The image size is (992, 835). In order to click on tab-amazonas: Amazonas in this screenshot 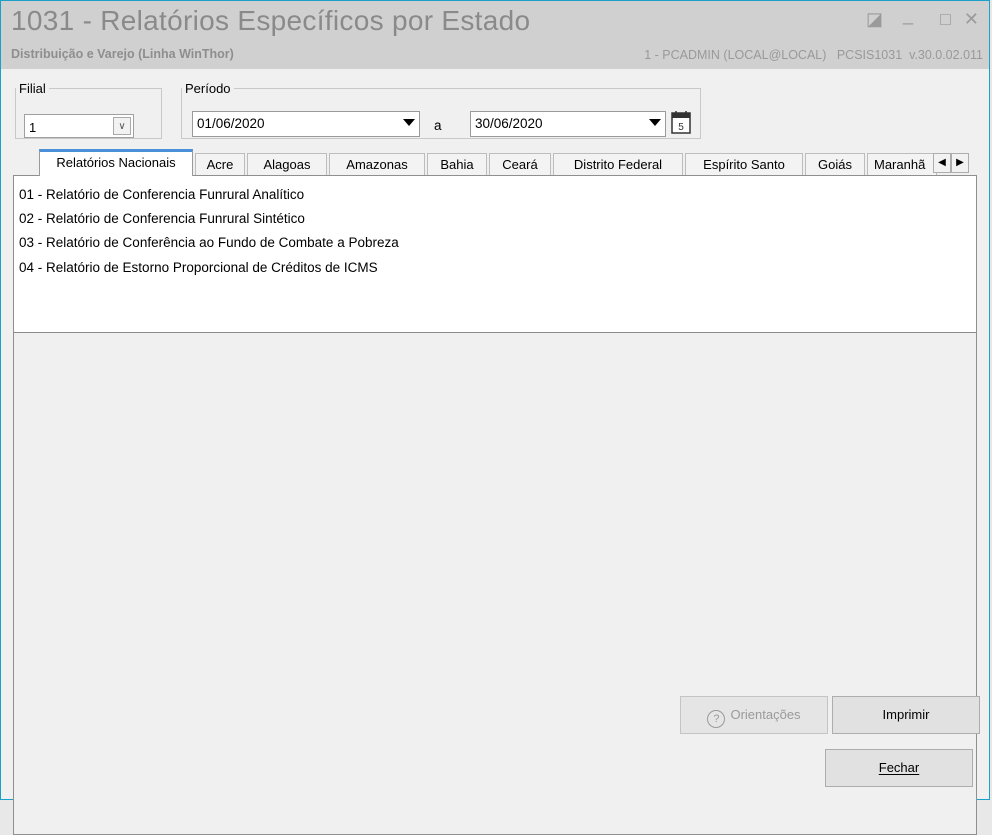, I will do `click(377, 164)`.